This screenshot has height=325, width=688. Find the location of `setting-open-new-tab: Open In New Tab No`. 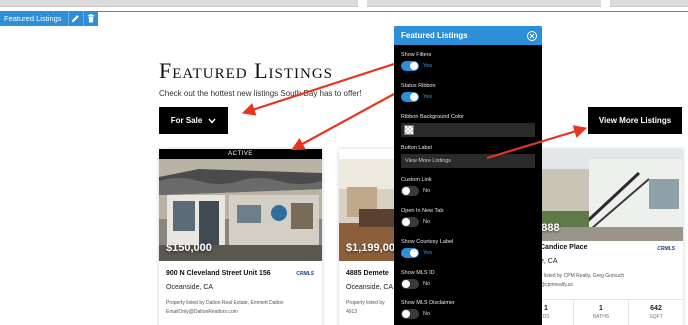

setting-open-new-tab: Open In New Tab No is located at coordinates (468, 217).